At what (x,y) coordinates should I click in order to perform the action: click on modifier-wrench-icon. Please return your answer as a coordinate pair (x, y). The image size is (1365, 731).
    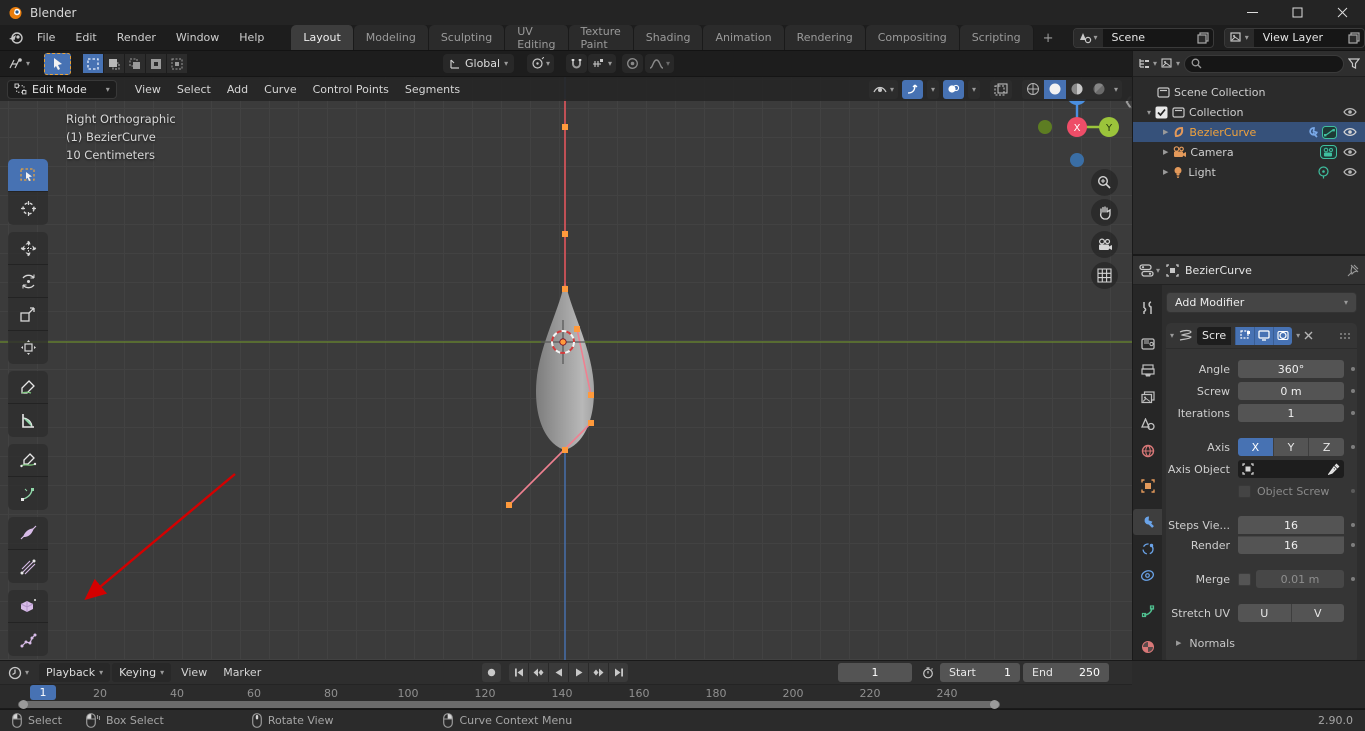
    Looking at the image, I should click on (1312, 132).